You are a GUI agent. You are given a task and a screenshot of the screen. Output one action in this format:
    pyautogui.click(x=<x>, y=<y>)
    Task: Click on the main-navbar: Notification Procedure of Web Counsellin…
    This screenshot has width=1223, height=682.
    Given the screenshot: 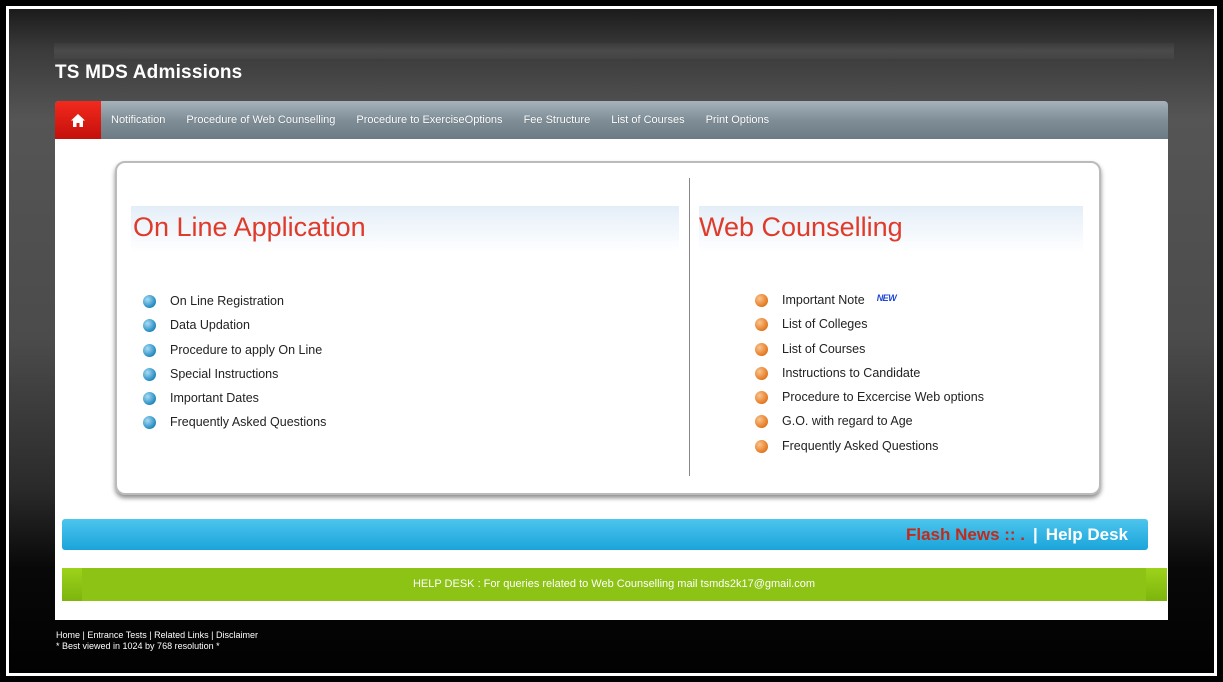 What is the action you would take?
    pyautogui.click(x=611, y=120)
    